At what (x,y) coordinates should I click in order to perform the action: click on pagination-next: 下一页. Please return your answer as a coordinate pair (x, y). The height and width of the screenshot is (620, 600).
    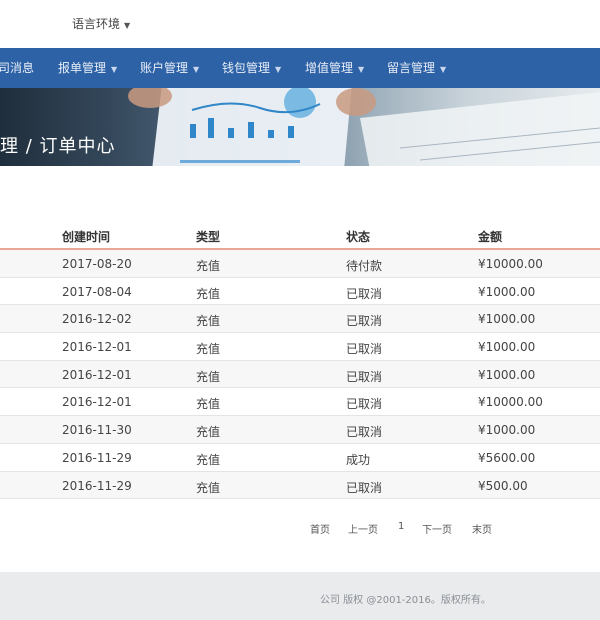
    Looking at the image, I should click on (437, 528).